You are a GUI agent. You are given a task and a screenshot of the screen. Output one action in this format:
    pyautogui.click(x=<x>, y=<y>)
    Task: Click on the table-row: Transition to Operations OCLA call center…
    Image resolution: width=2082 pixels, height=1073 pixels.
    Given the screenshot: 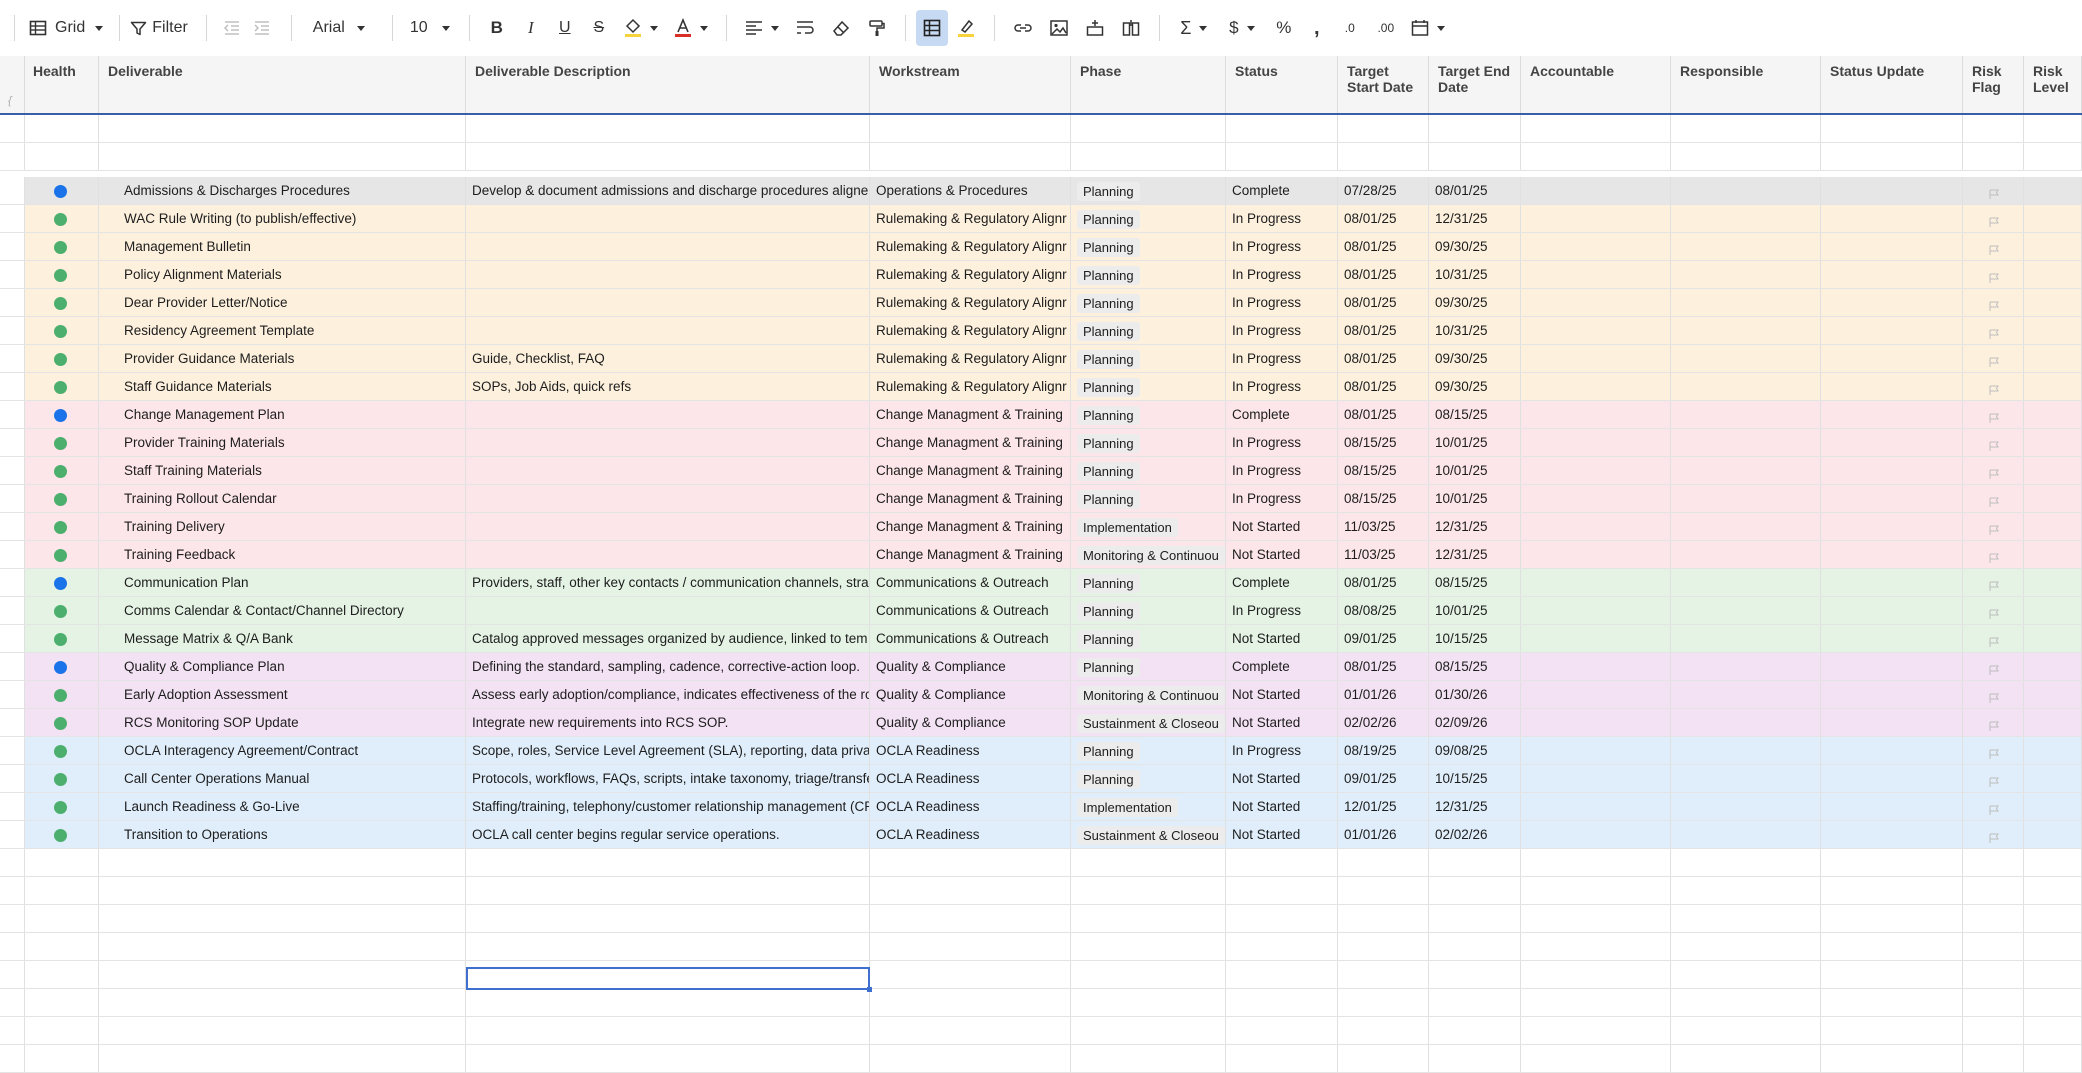 What is the action you would take?
    pyautogui.click(x=1041, y=835)
    